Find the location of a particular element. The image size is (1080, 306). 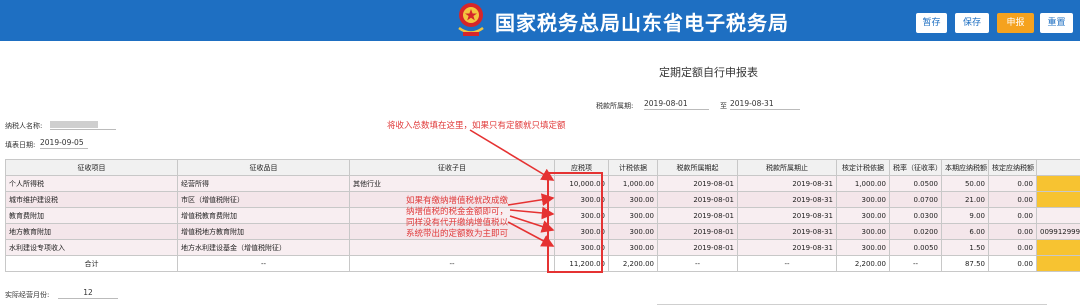

annotation-fill-income: 将收入总数填在这里，如果只有定额就只填定额 is located at coordinates (476, 126).